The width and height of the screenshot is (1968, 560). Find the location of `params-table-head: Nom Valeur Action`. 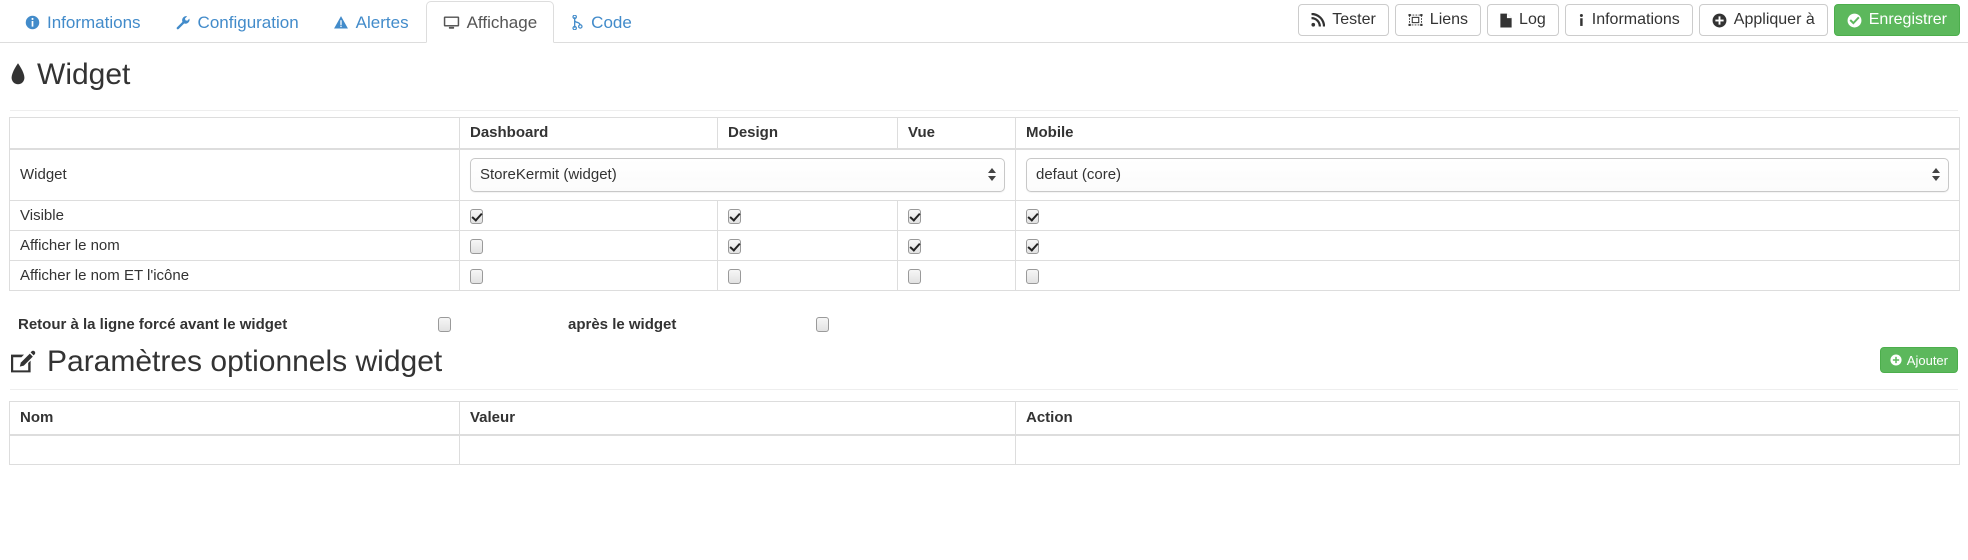

params-table-head: Nom Valeur Action is located at coordinates (984, 418).